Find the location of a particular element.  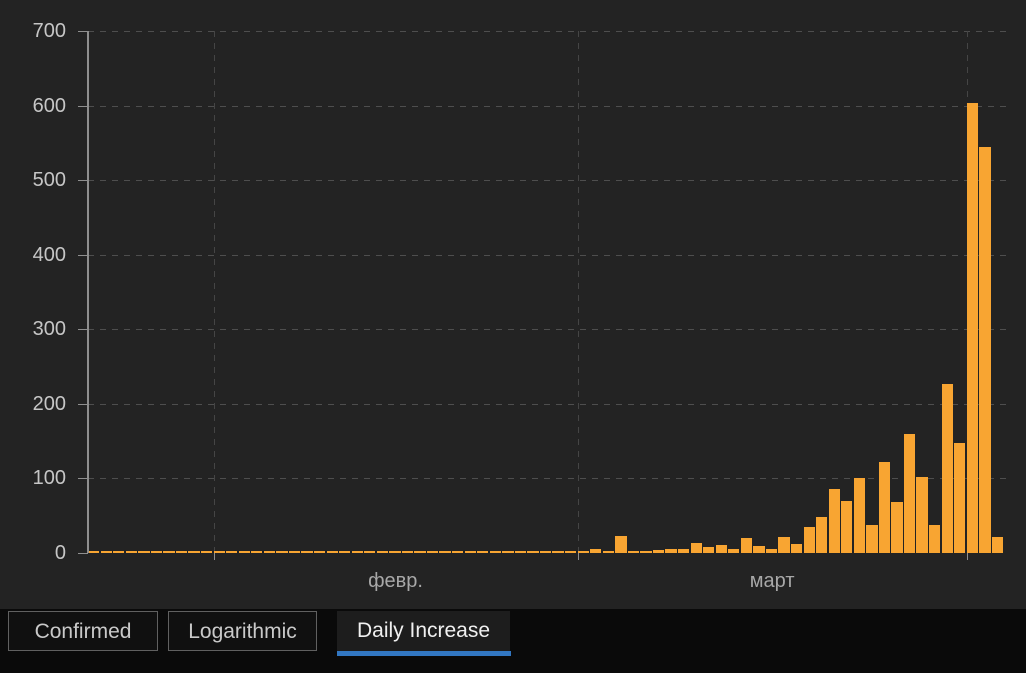

y-axis-tick-label: 700 is located at coordinates (49, 31).